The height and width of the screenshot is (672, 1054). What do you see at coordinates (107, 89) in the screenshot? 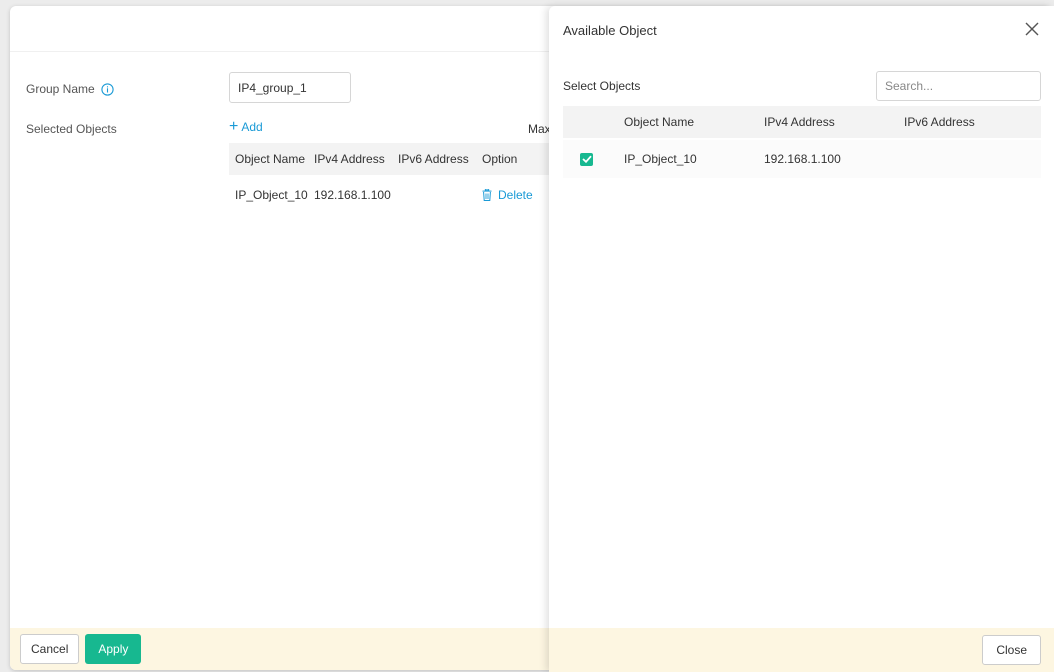
I see `info-icon` at bounding box center [107, 89].